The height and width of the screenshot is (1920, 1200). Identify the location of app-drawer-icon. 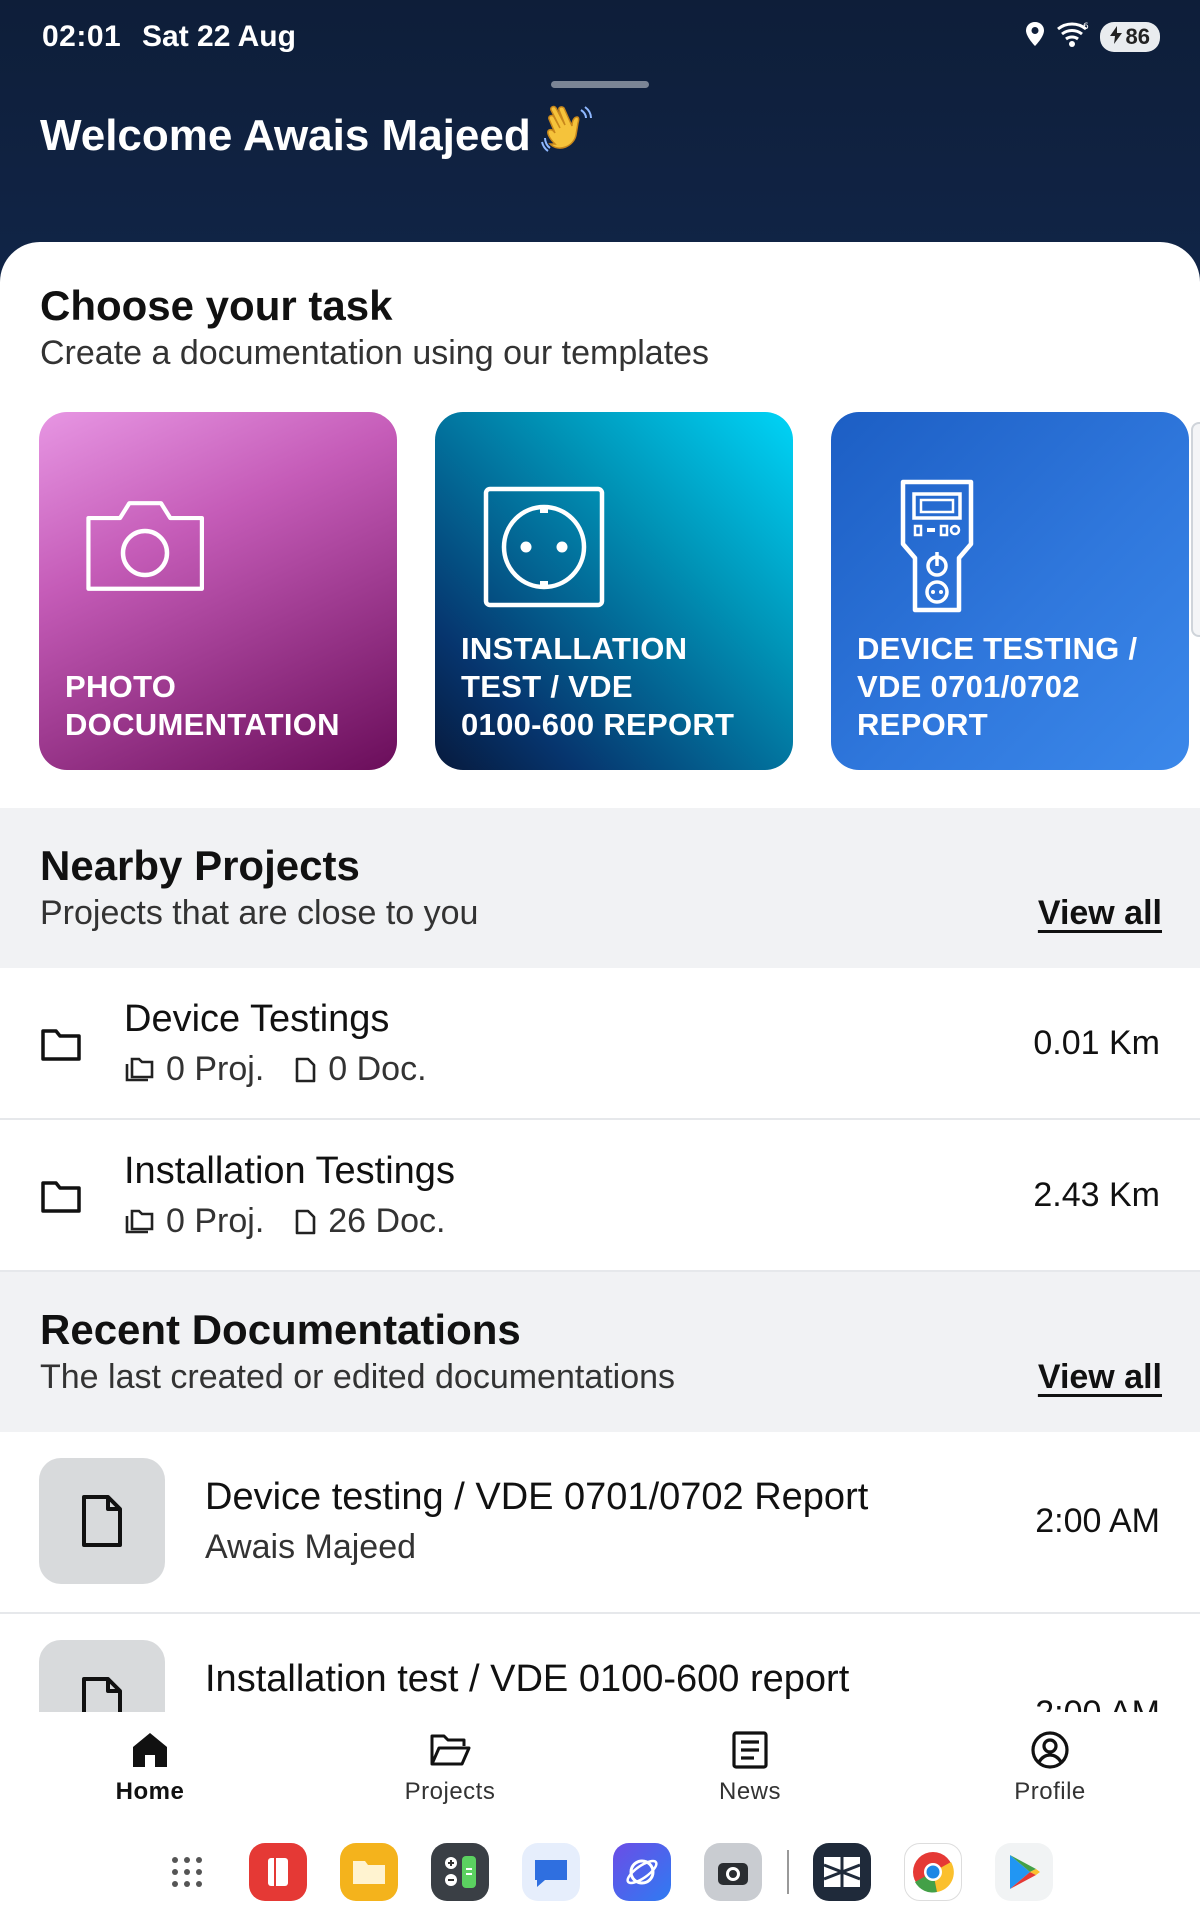
(187, 1872).